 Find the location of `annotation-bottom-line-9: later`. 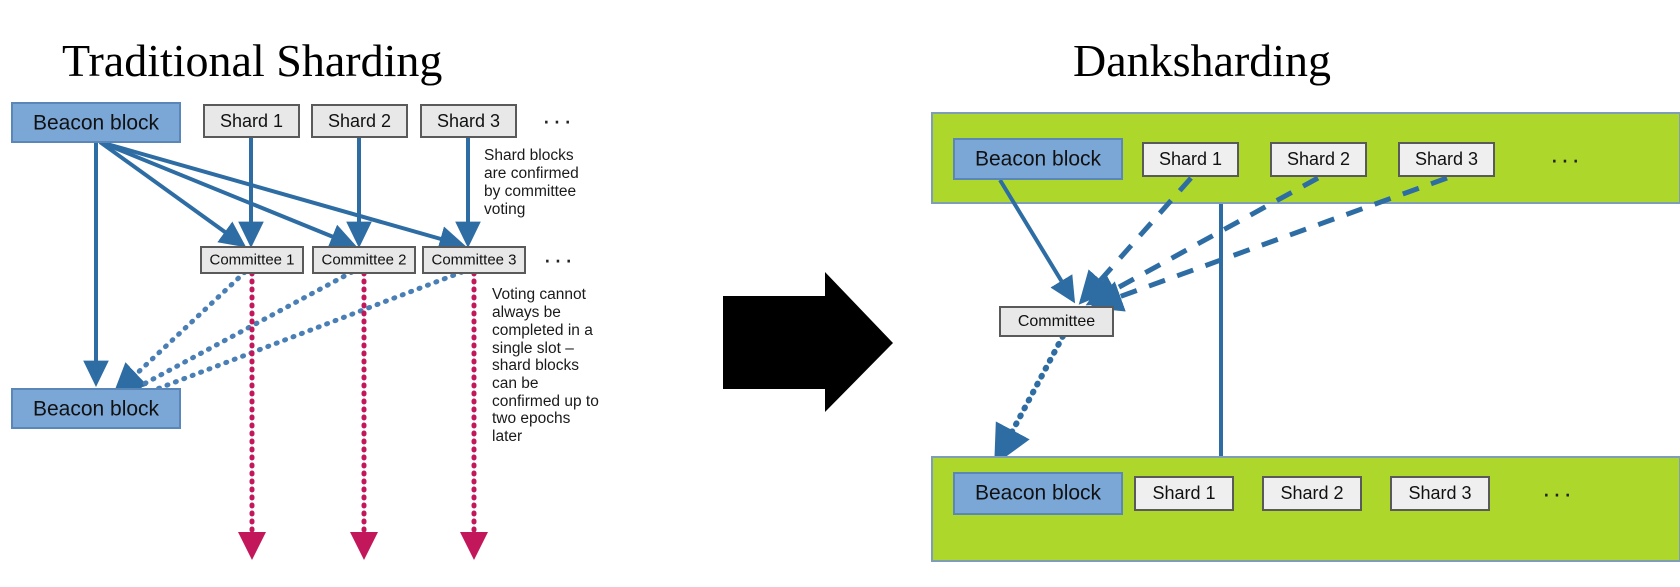

annotation-bottom-line-9: later is located at coordinates (507, 436).